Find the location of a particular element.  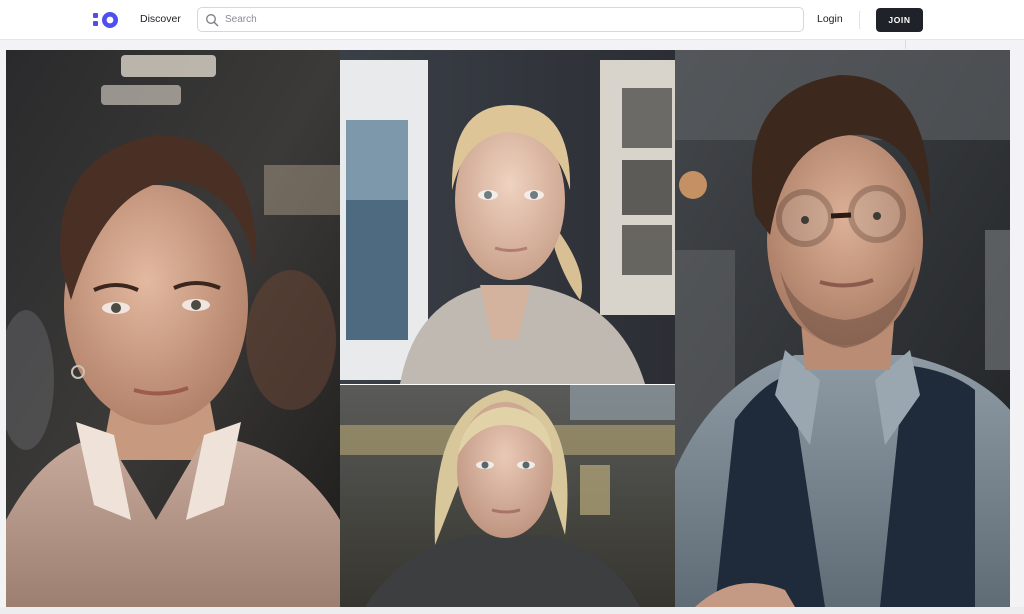

header-tick is located at coordinates (905, 44).